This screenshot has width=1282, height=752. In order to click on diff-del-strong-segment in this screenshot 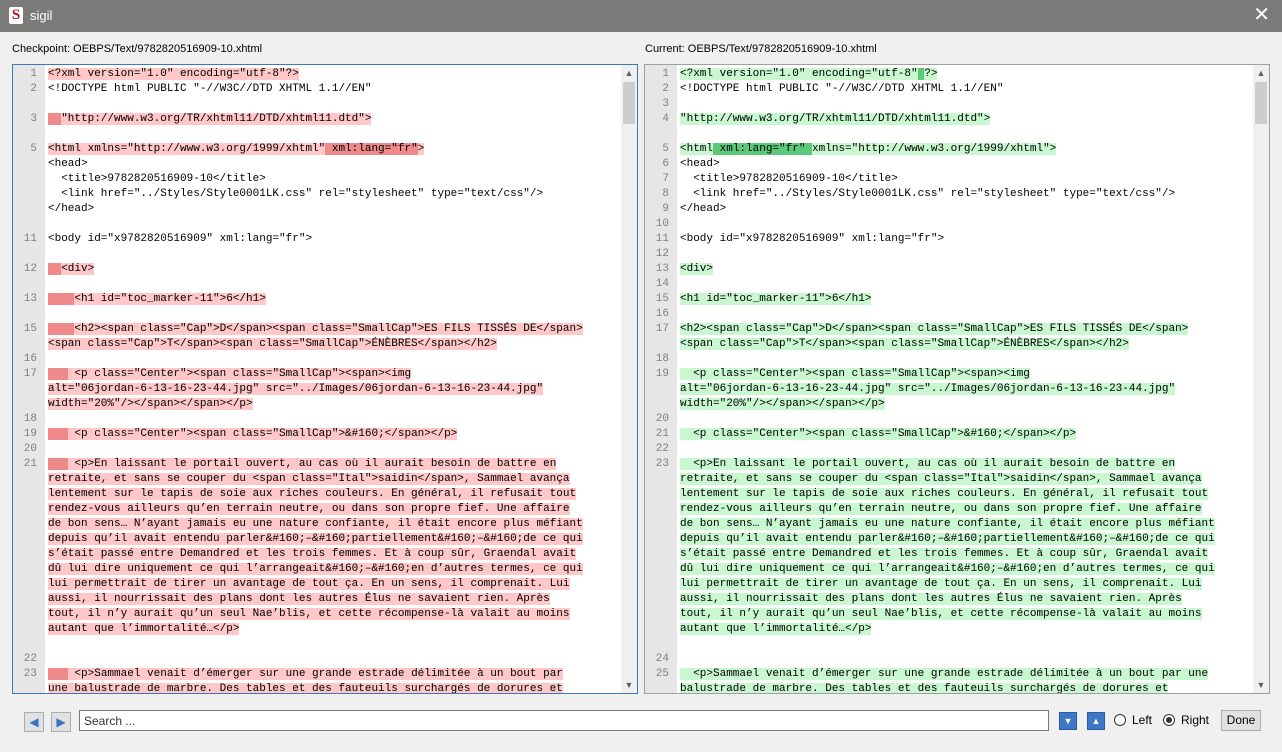, I will do `click(58, 464)`.